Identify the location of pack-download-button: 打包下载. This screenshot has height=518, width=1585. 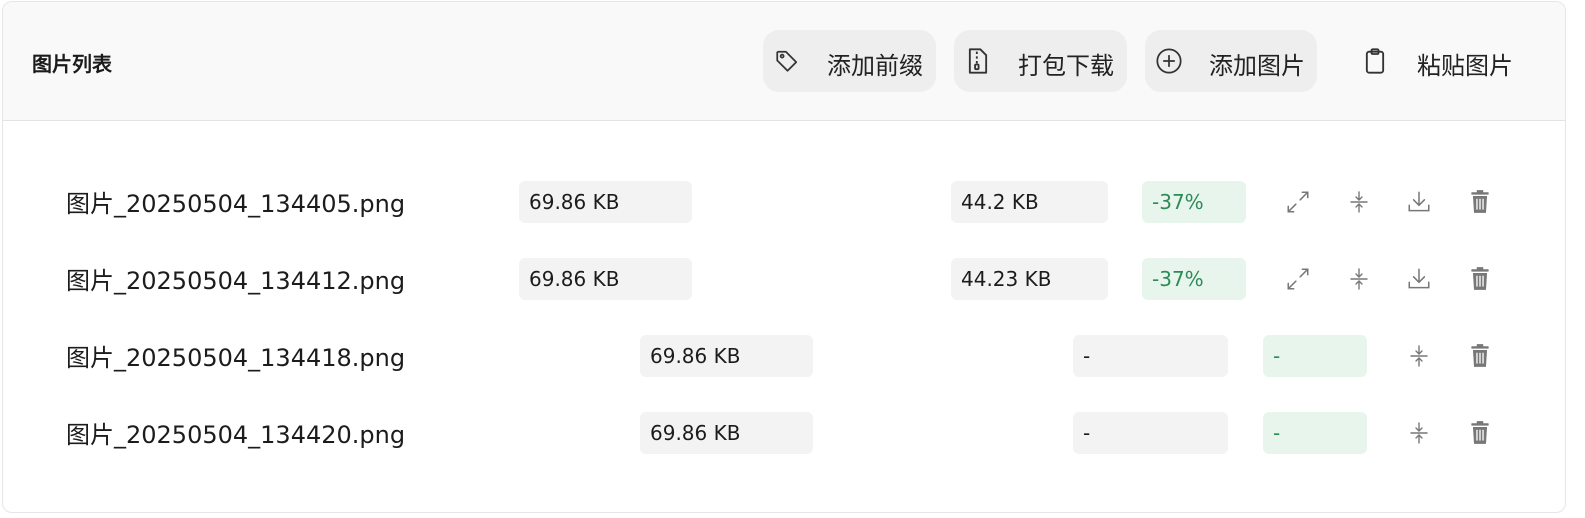
(1040, 61).